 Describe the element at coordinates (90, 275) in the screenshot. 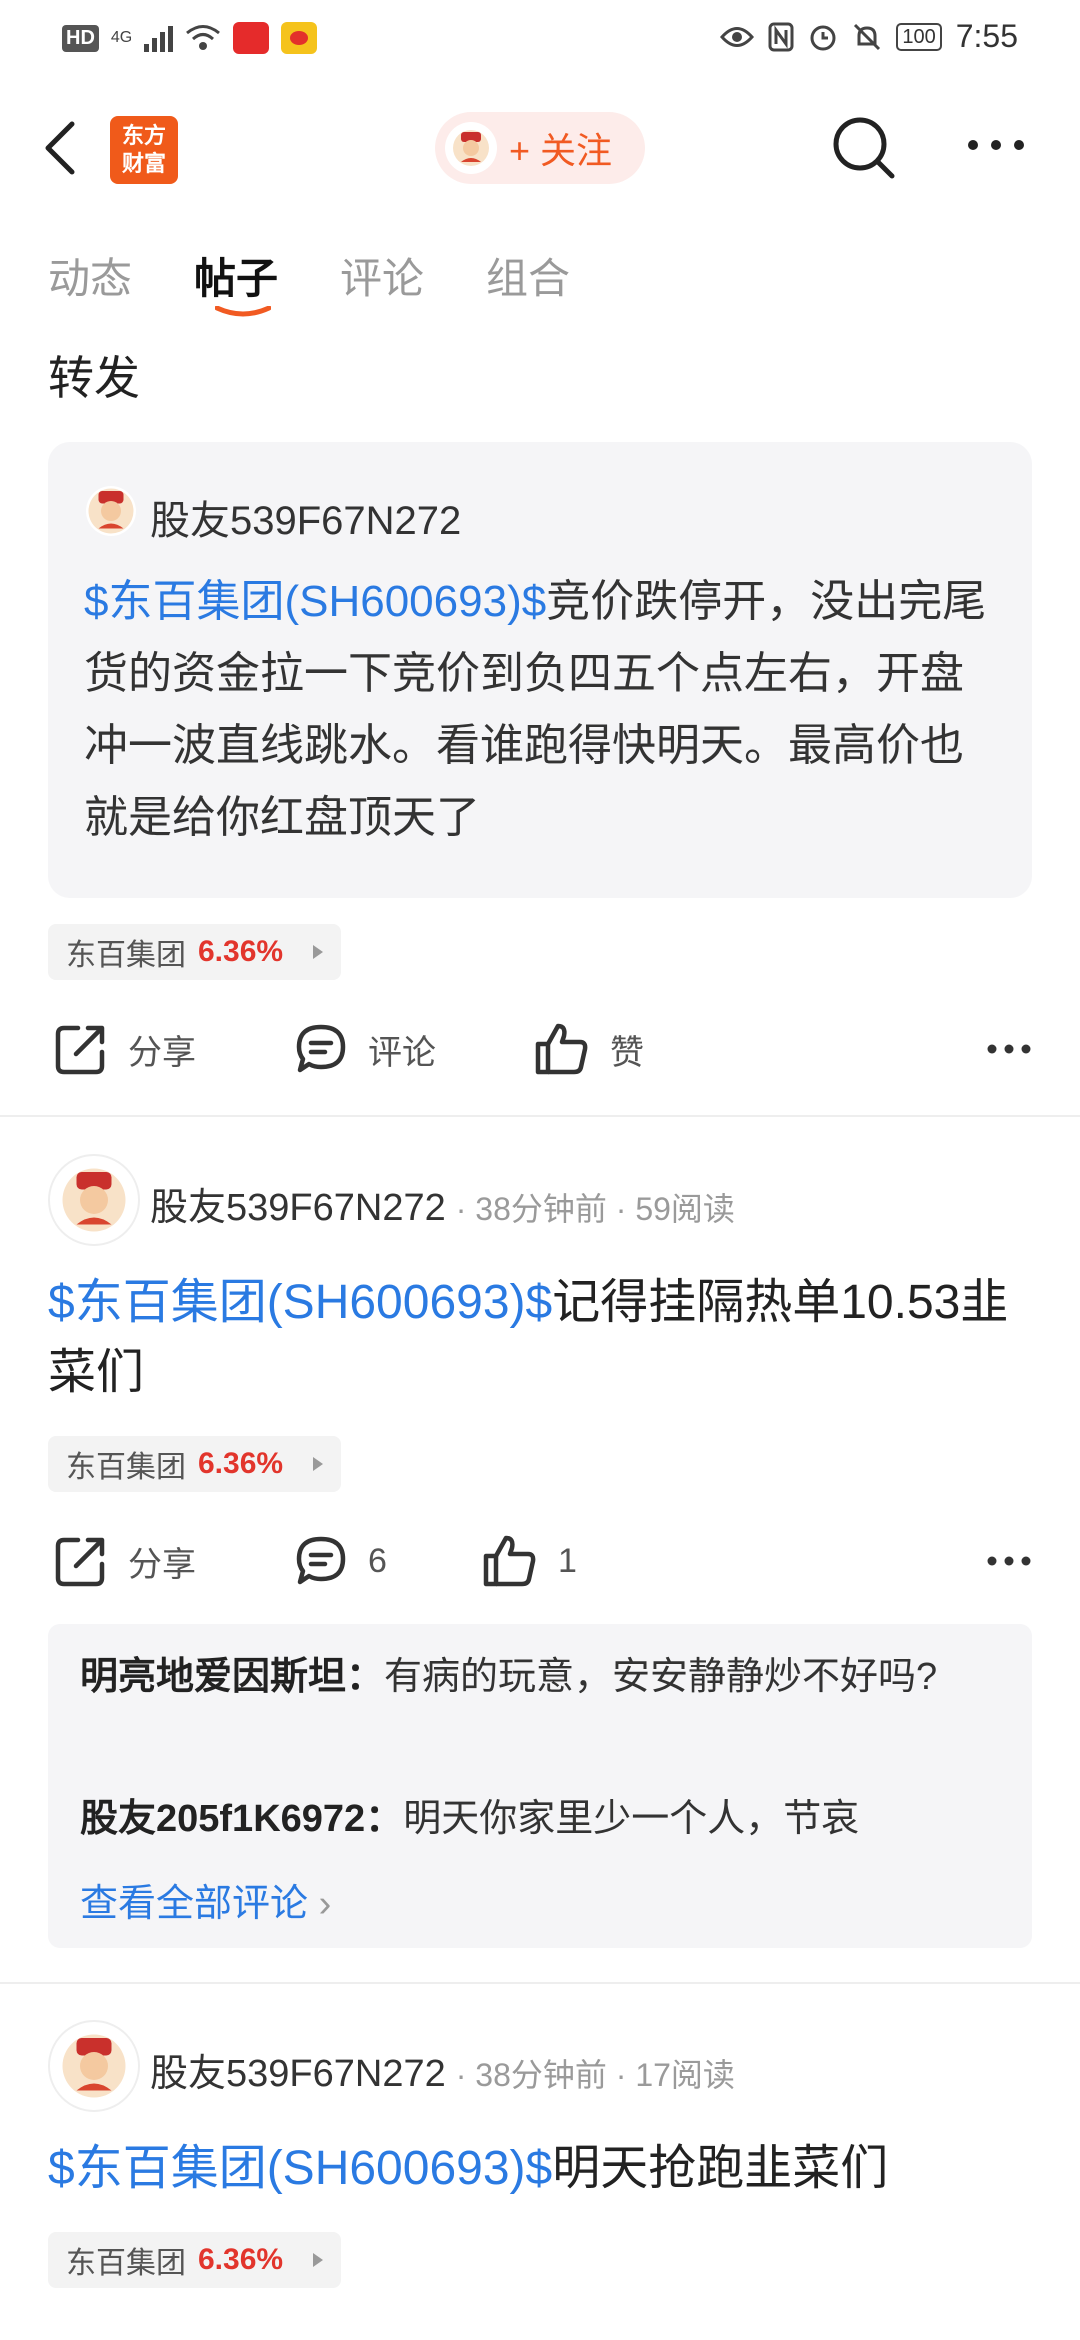

I see `tab-dynamic: 动态` at that location.